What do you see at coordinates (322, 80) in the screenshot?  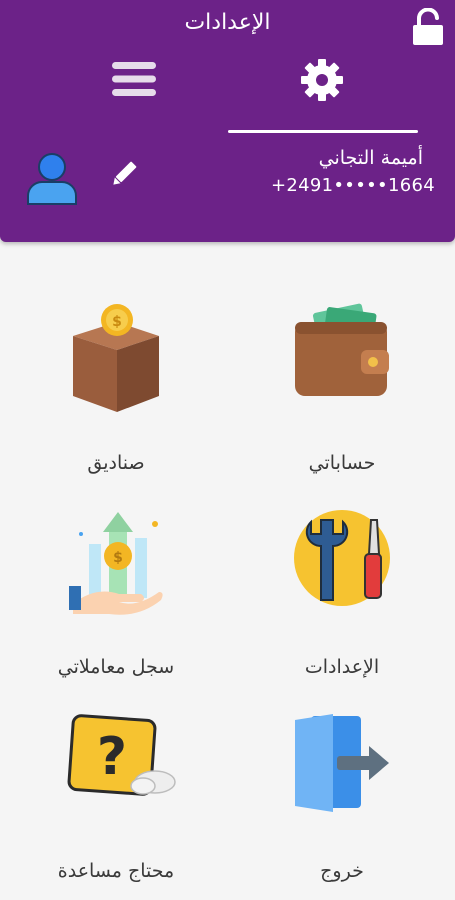 I see `gear-icon` at bounding box center [322, 80].